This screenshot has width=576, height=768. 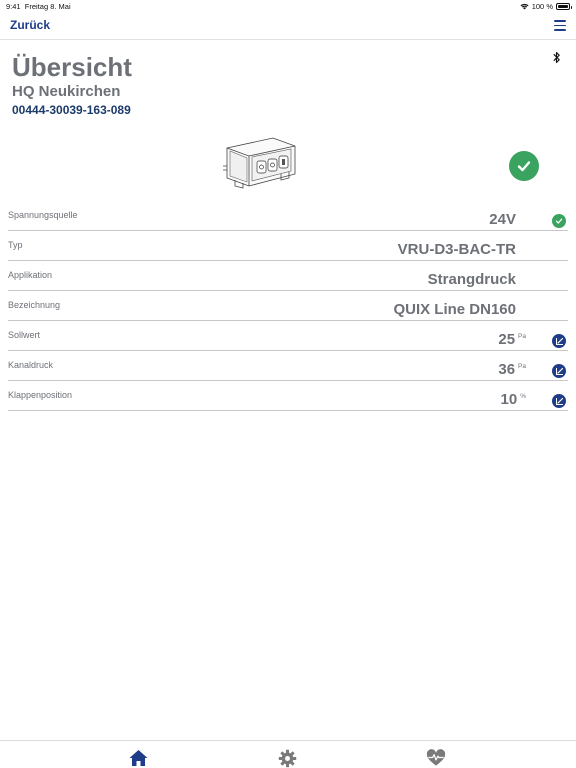 I want to click on gear-icon, so click(x=287, y=758).